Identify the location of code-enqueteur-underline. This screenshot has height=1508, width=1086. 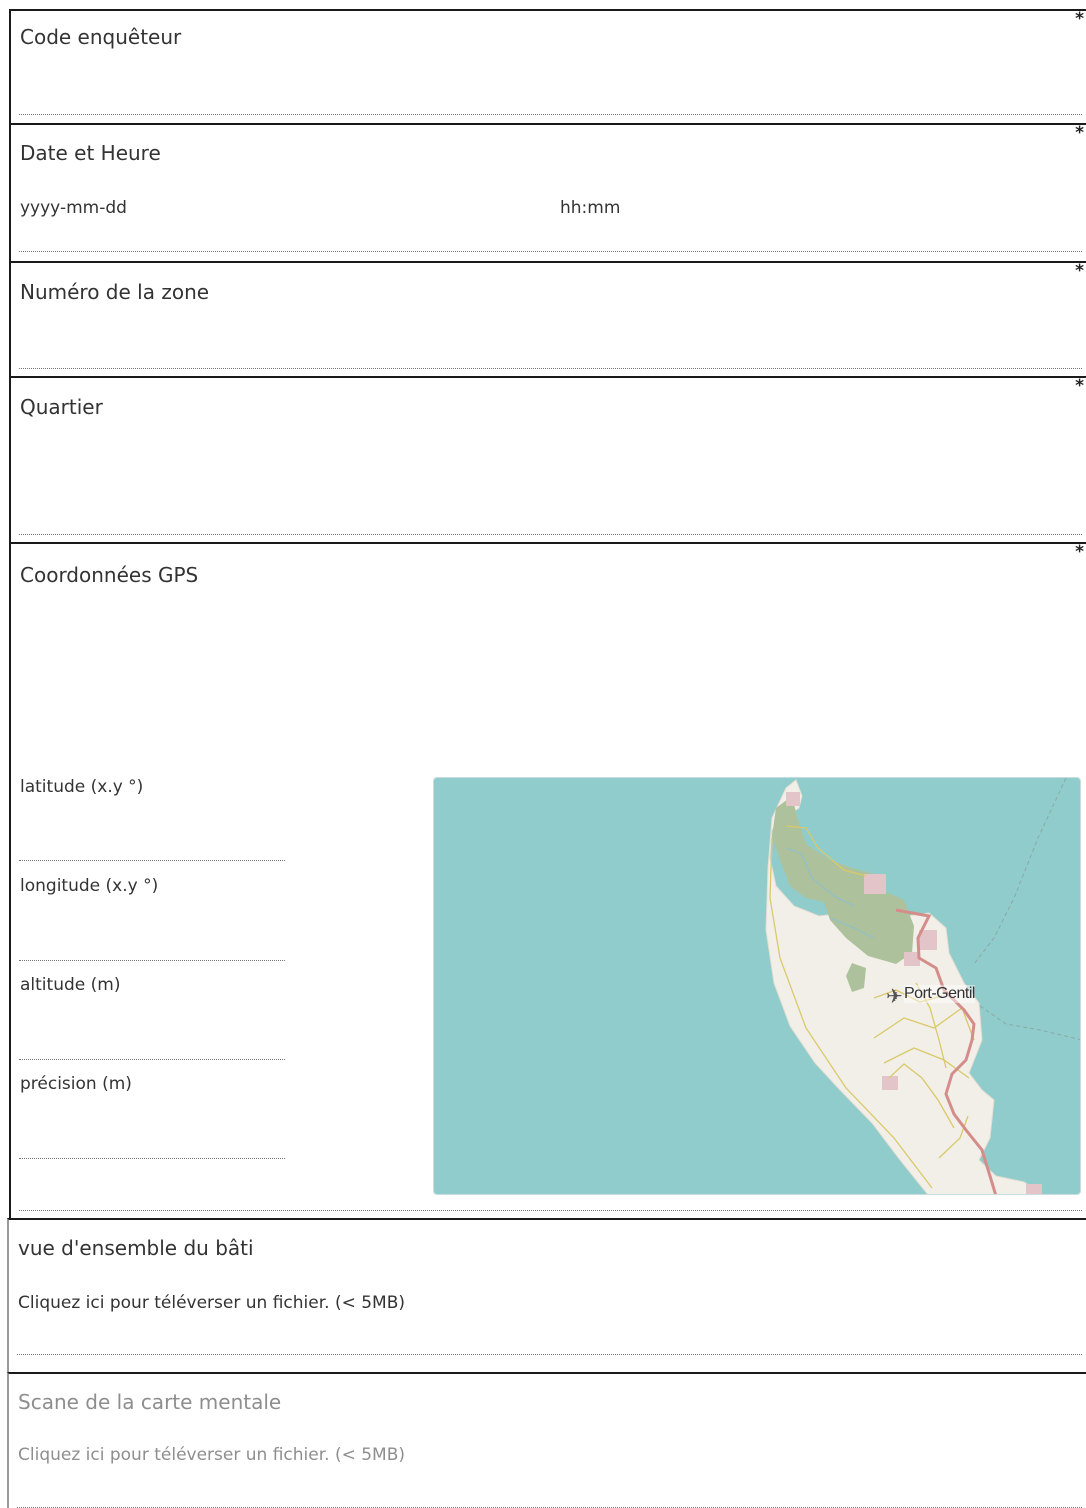
(550, 114).